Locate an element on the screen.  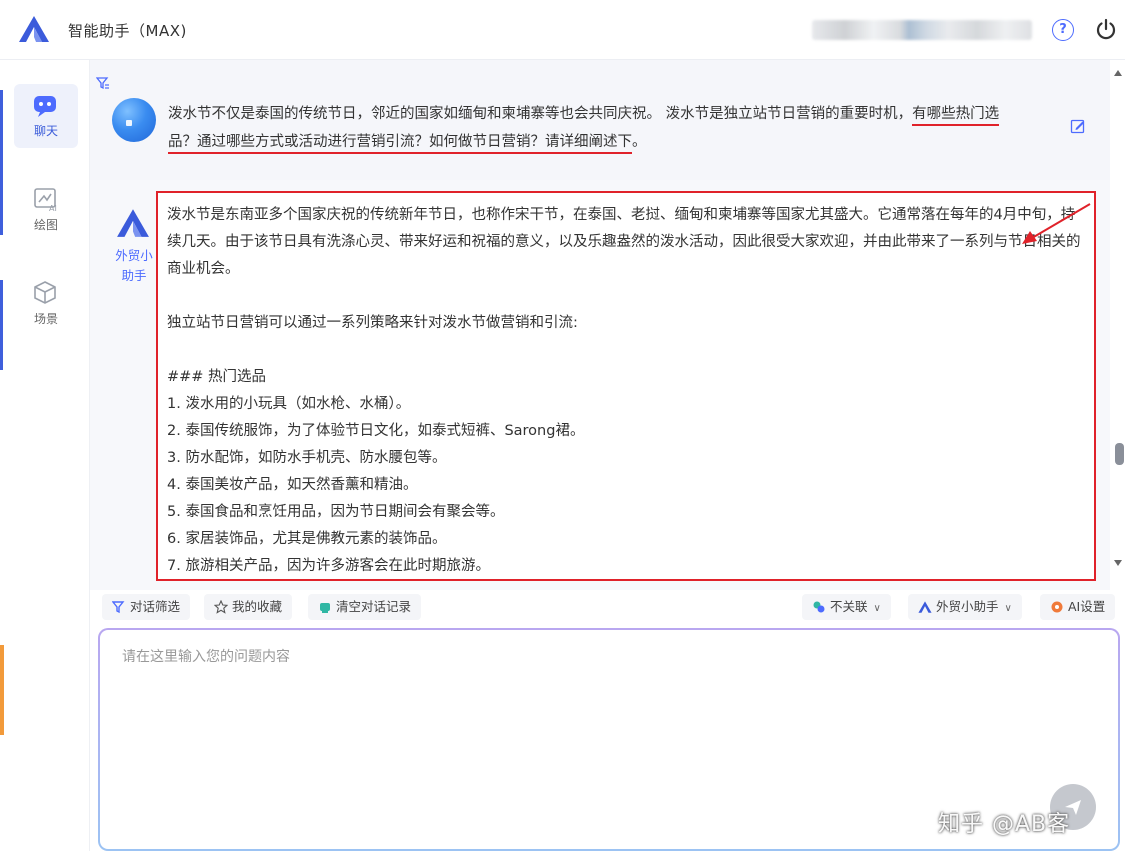
scene-icon is located at coordinates (45, 292).